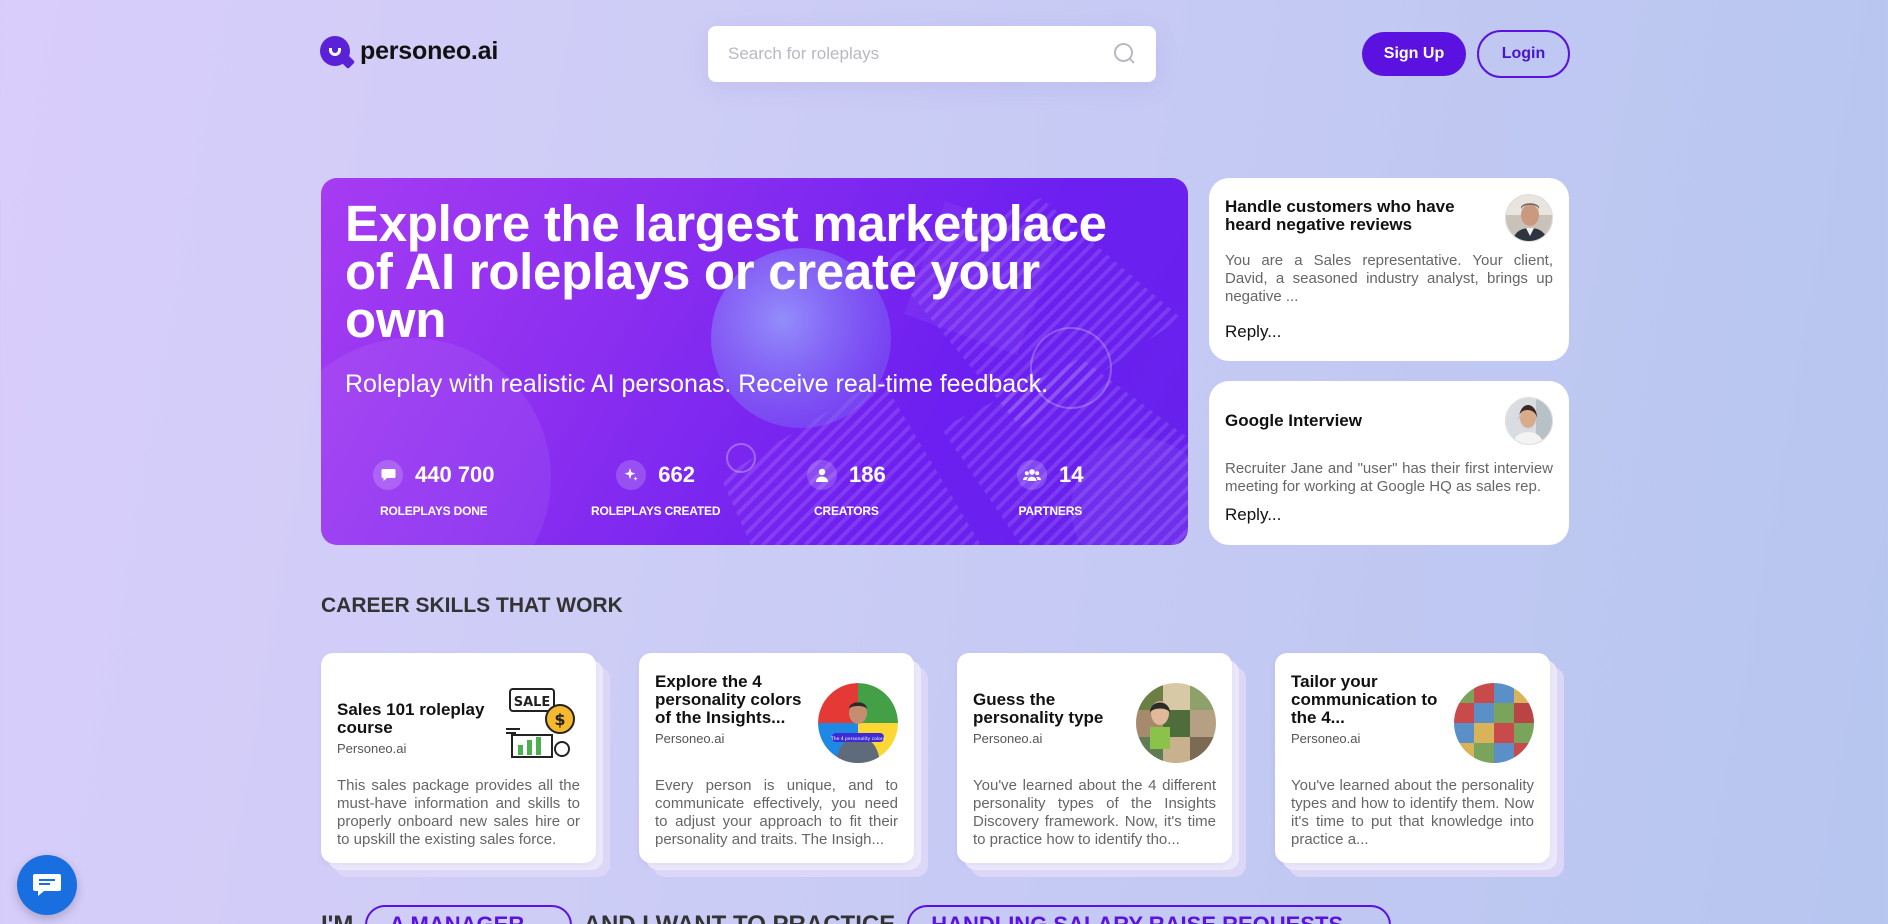 This screenshot has height=924, width=1888. I want to click on search-bar, so click(932, 54).